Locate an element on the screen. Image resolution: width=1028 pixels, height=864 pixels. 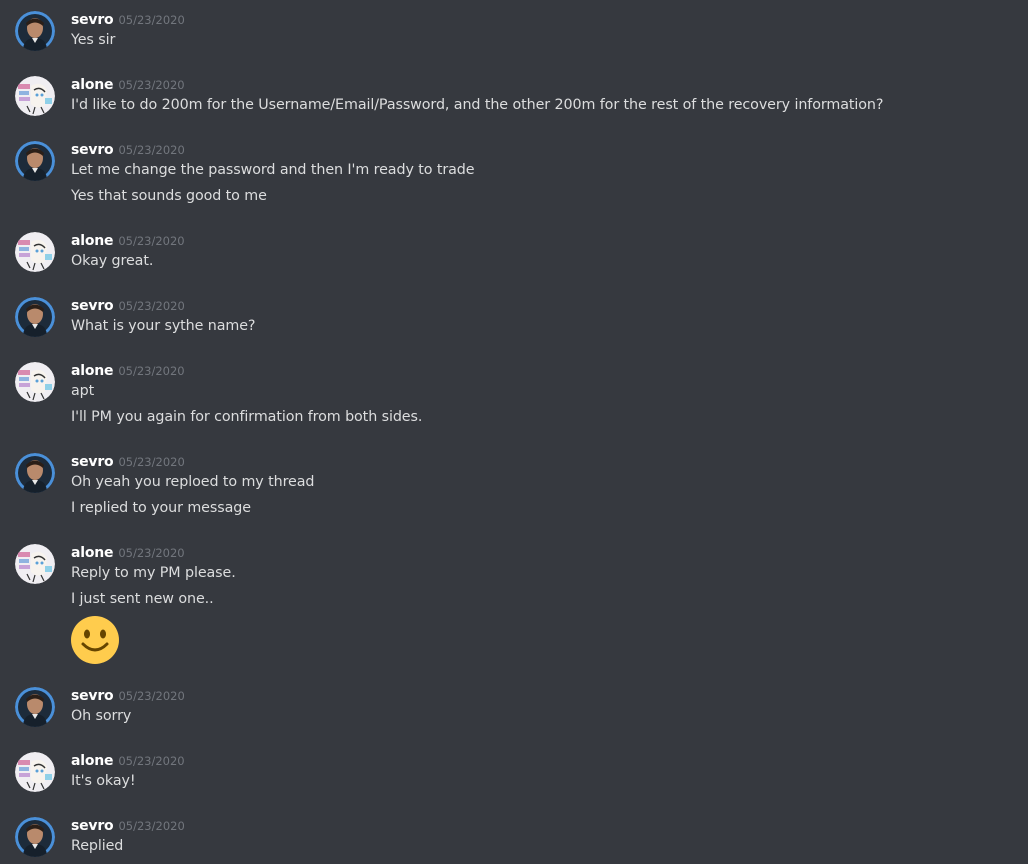
message-text: Oh sorry is located at coordinates (101, 716).